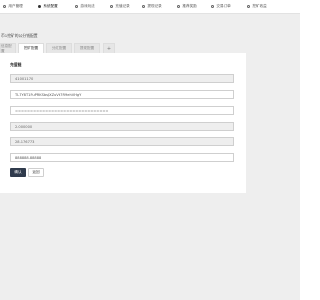 This screenshot has height=300, width=320. I want to click on nav-item-label: 游戏玩法, so click(87, 6).